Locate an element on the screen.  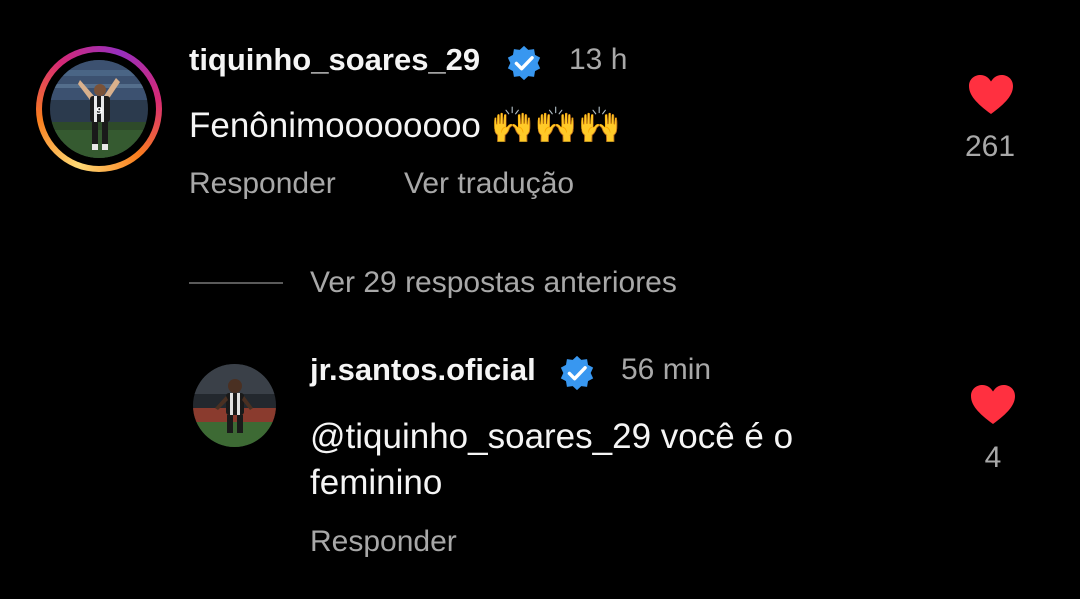
reply-text-line-2: feminino is located at coordinates (376, 482).